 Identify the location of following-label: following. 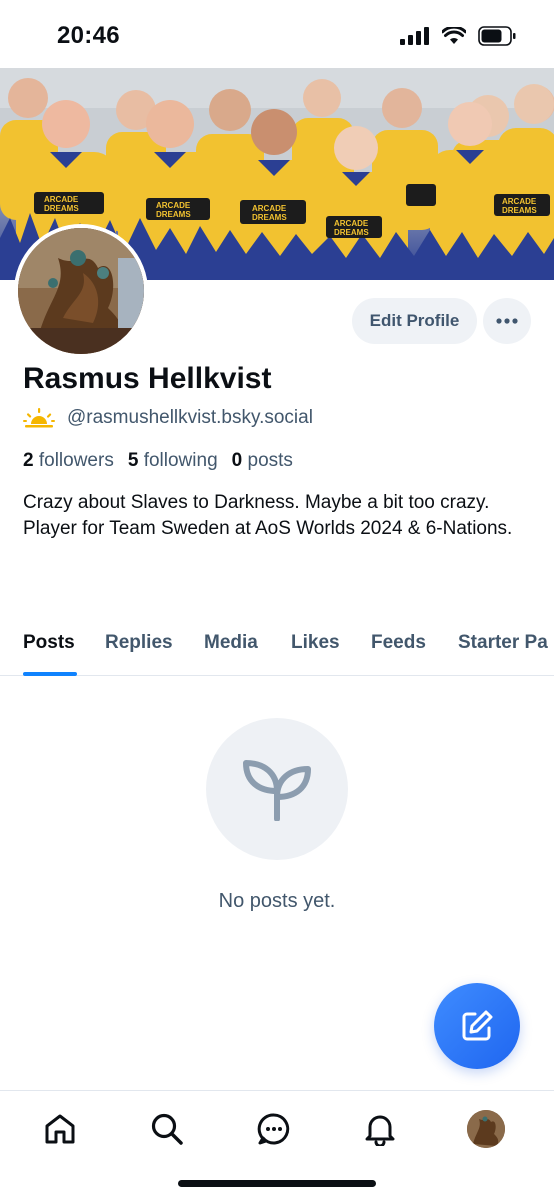
(180, 460).